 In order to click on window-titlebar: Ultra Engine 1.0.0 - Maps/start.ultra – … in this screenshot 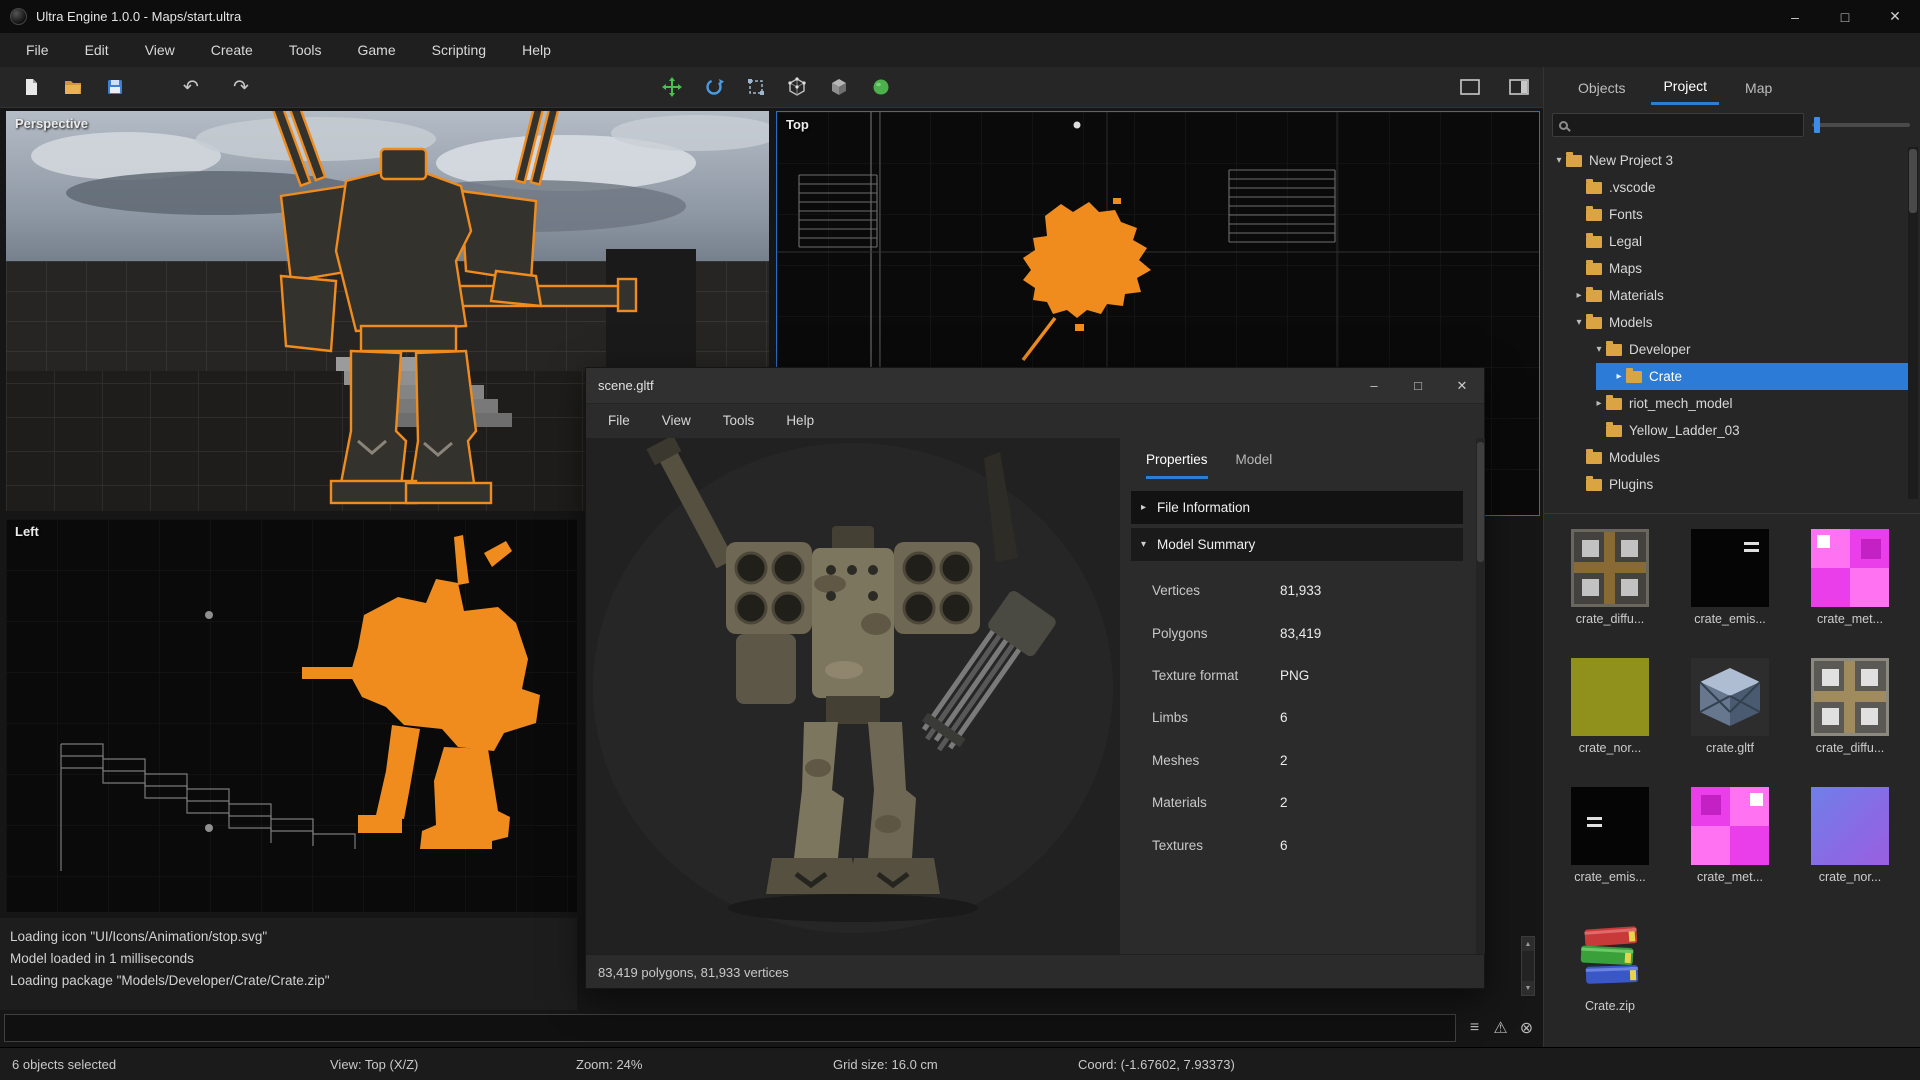, I will do `click(960, 16)`.